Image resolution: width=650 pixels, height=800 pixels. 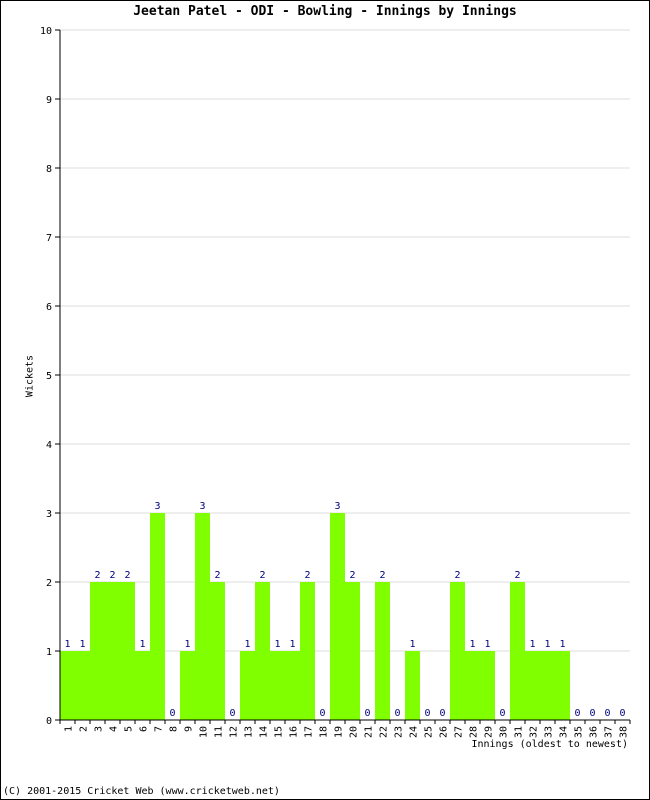 I want to click on x-tick-label: 2, so click(x=84, y=729).